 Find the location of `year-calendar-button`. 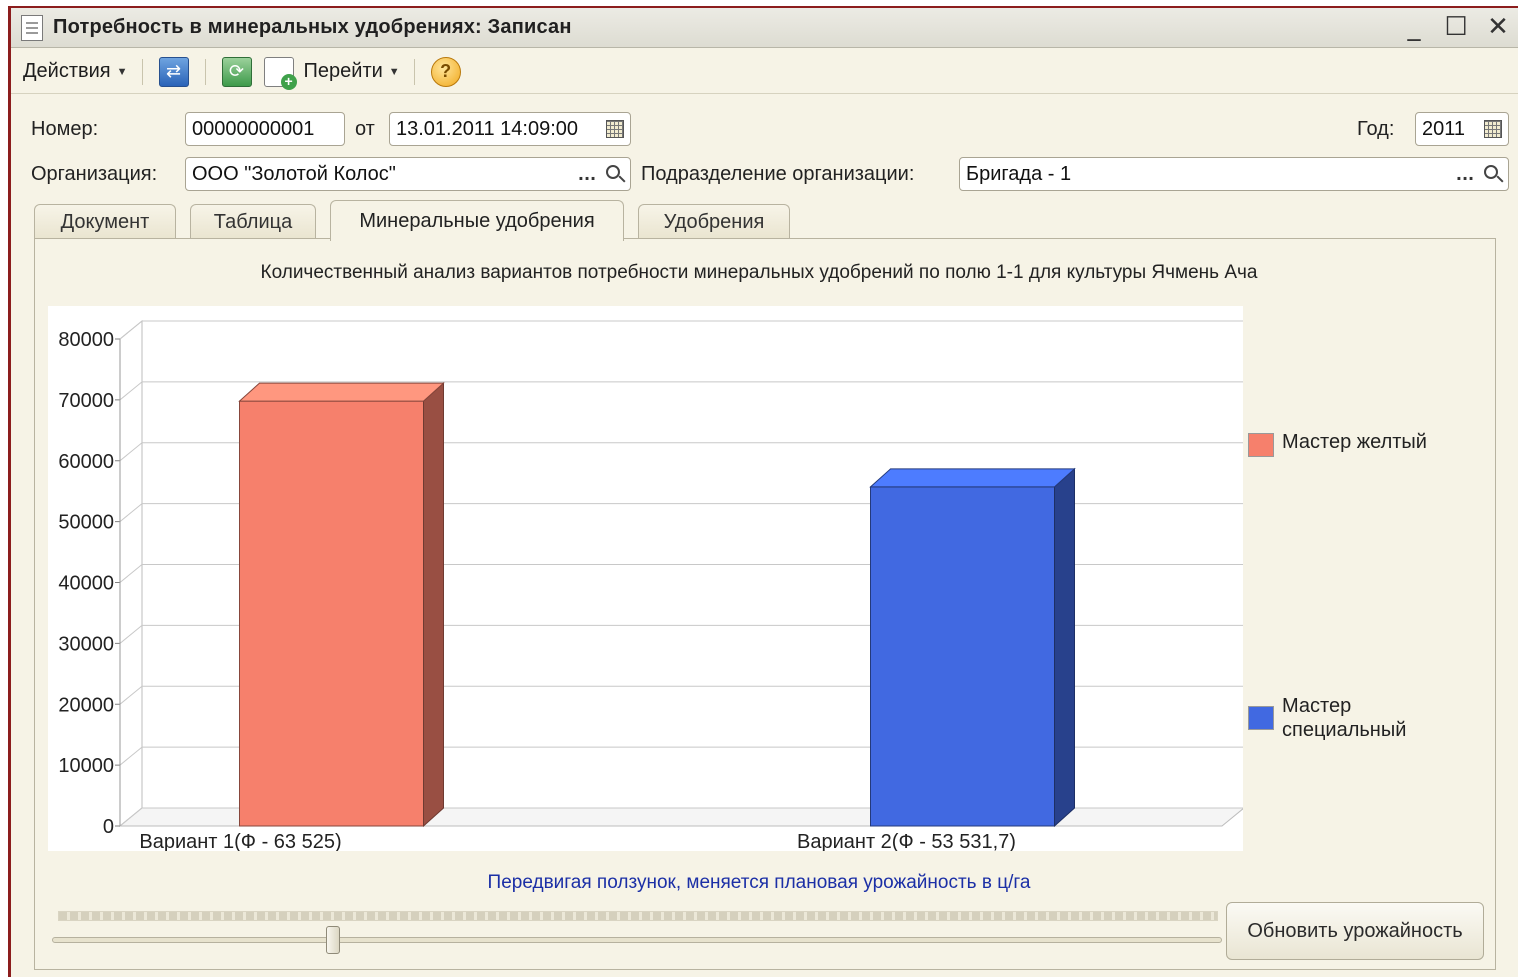

year-calendar-button is located at coordinates (1493, 129).